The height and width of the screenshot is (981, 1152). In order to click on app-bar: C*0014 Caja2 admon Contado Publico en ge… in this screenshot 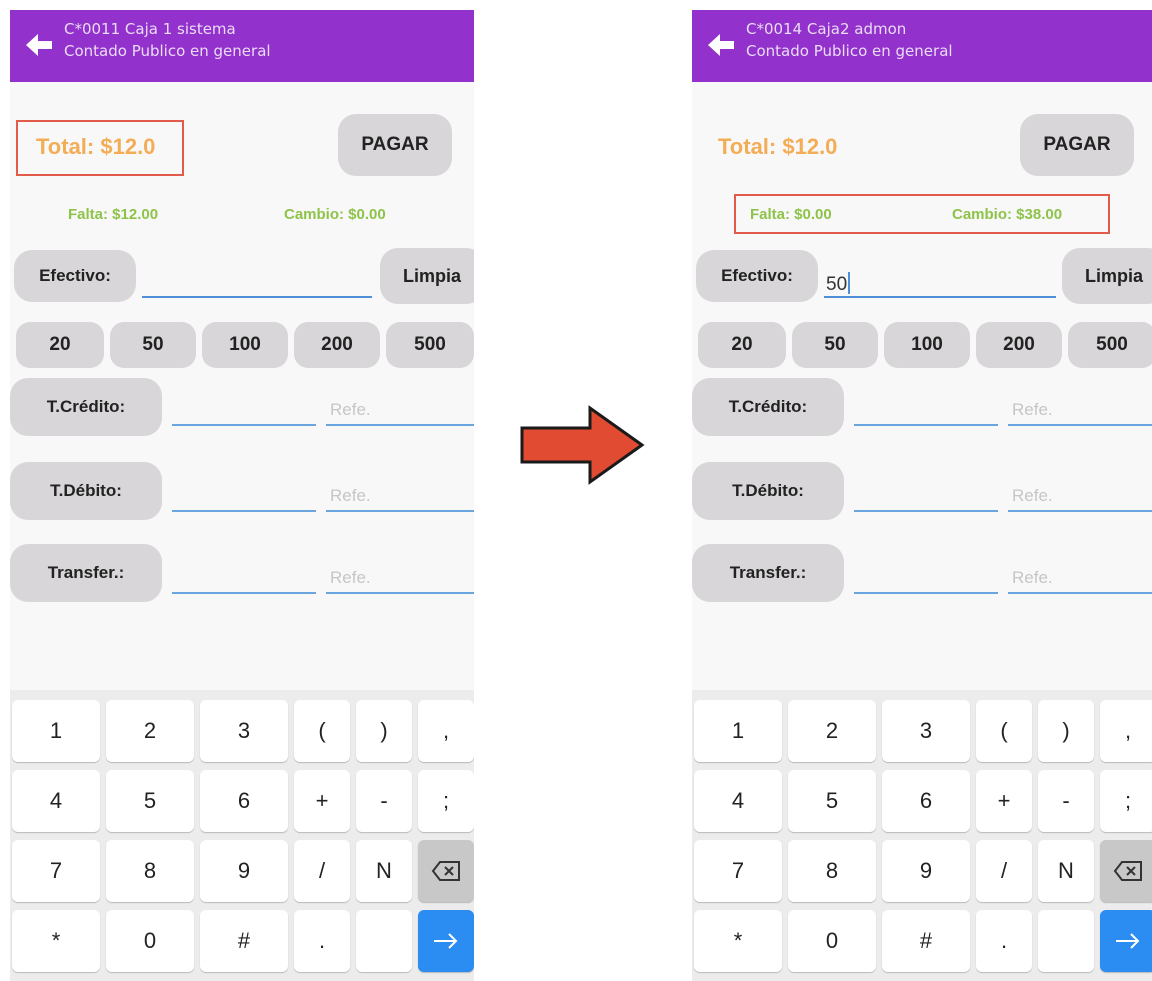, I will do `click(922, 46)`.